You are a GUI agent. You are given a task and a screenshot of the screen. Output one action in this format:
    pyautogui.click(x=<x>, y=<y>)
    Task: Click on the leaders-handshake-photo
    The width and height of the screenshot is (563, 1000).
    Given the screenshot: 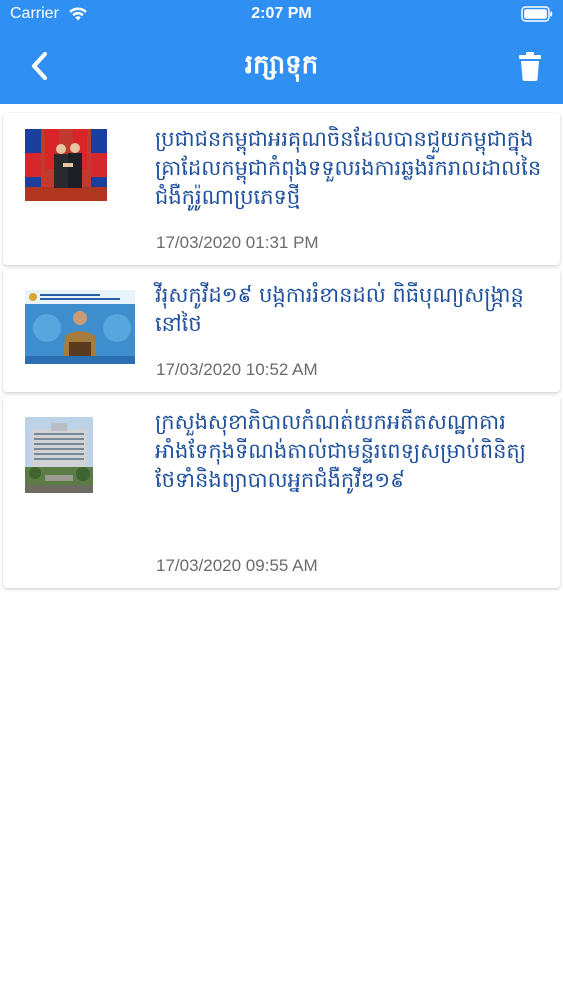 What is the action you would take?
    pyautogui.click(x=66, y=165)
    